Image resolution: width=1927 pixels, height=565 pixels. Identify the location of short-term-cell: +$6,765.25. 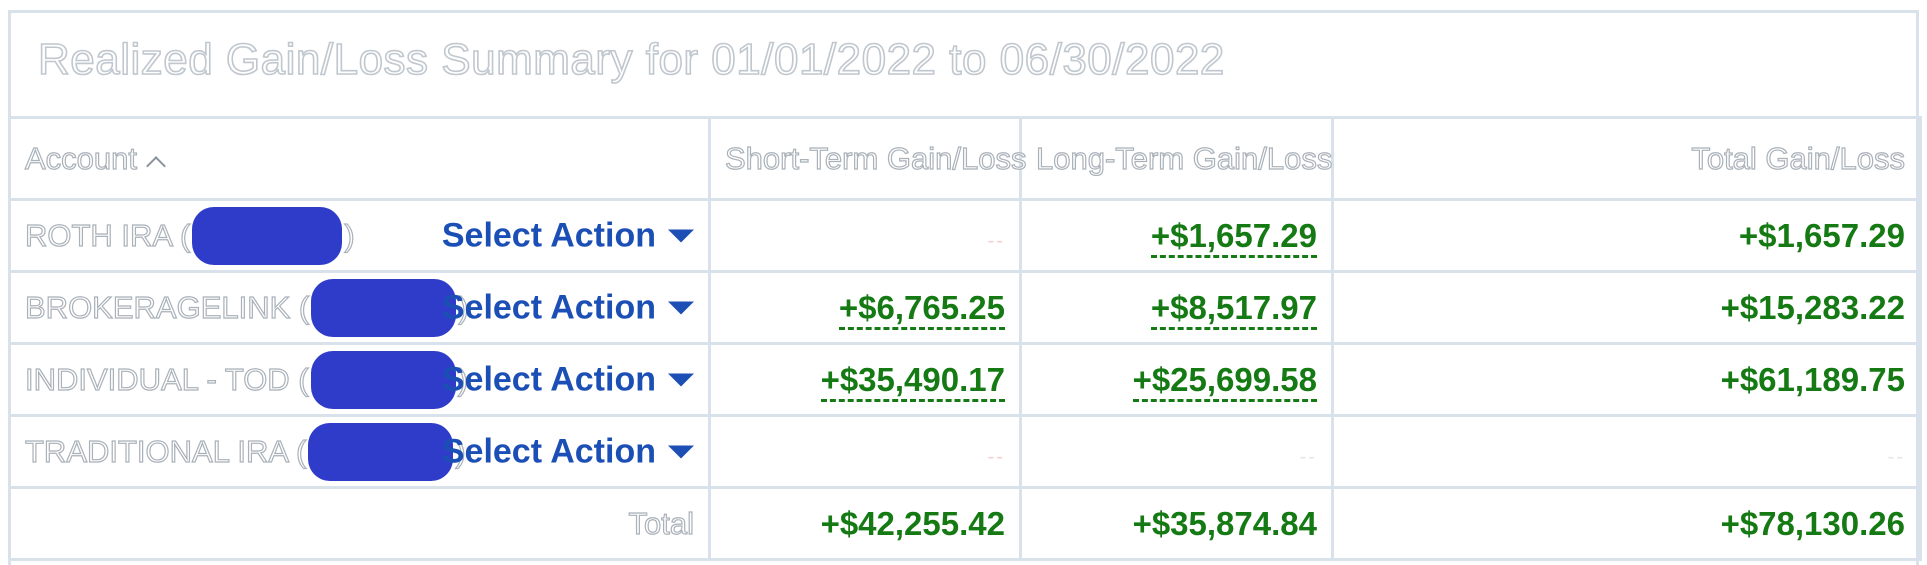
(865, 307).